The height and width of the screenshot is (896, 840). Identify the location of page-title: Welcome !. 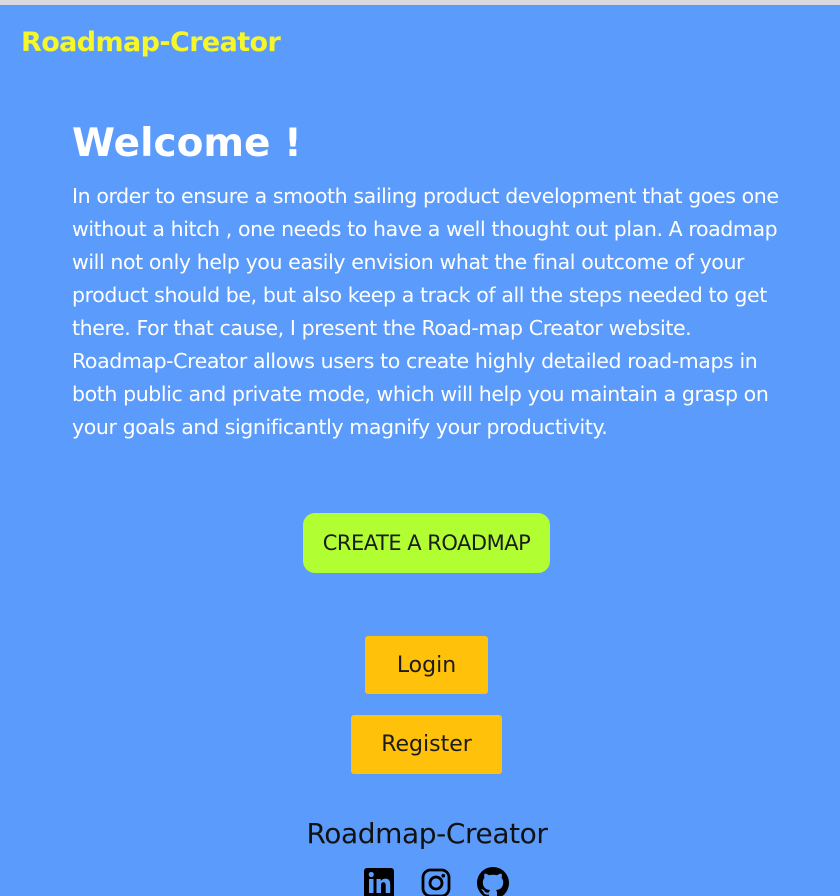
(187, 143).